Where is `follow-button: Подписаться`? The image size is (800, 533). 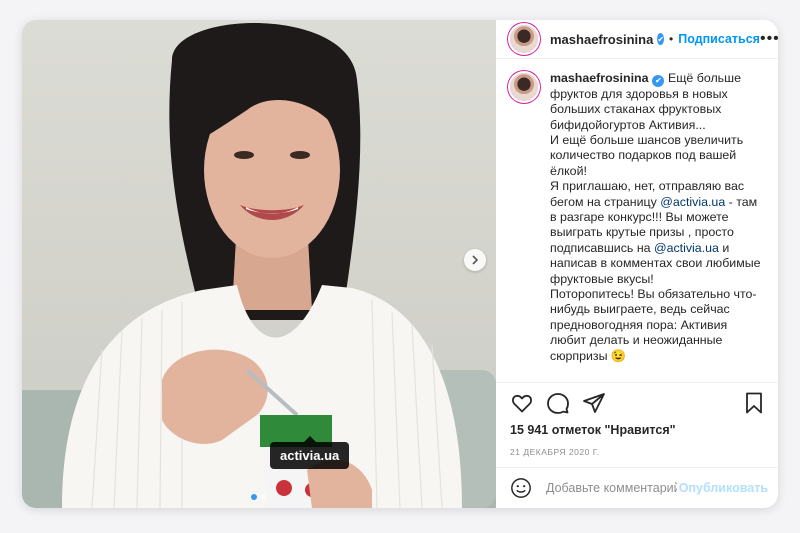 follow-button: Подписаться is located at coordinates (719, 39).